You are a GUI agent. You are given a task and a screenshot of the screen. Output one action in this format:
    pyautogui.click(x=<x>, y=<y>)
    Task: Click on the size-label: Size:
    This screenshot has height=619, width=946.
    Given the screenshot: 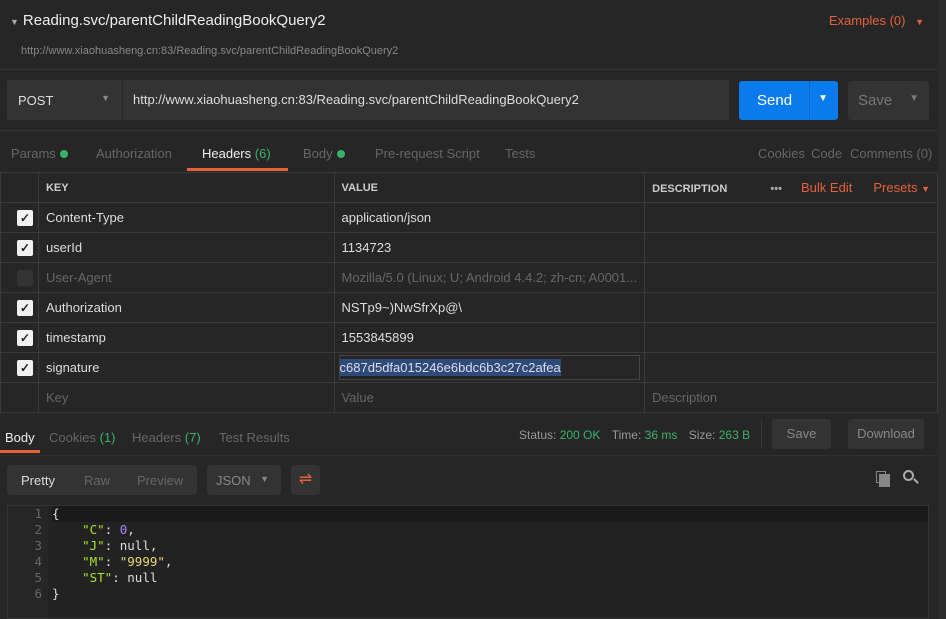 What is the action you would take?
    pyautogui.click(x=702, y=435)
    